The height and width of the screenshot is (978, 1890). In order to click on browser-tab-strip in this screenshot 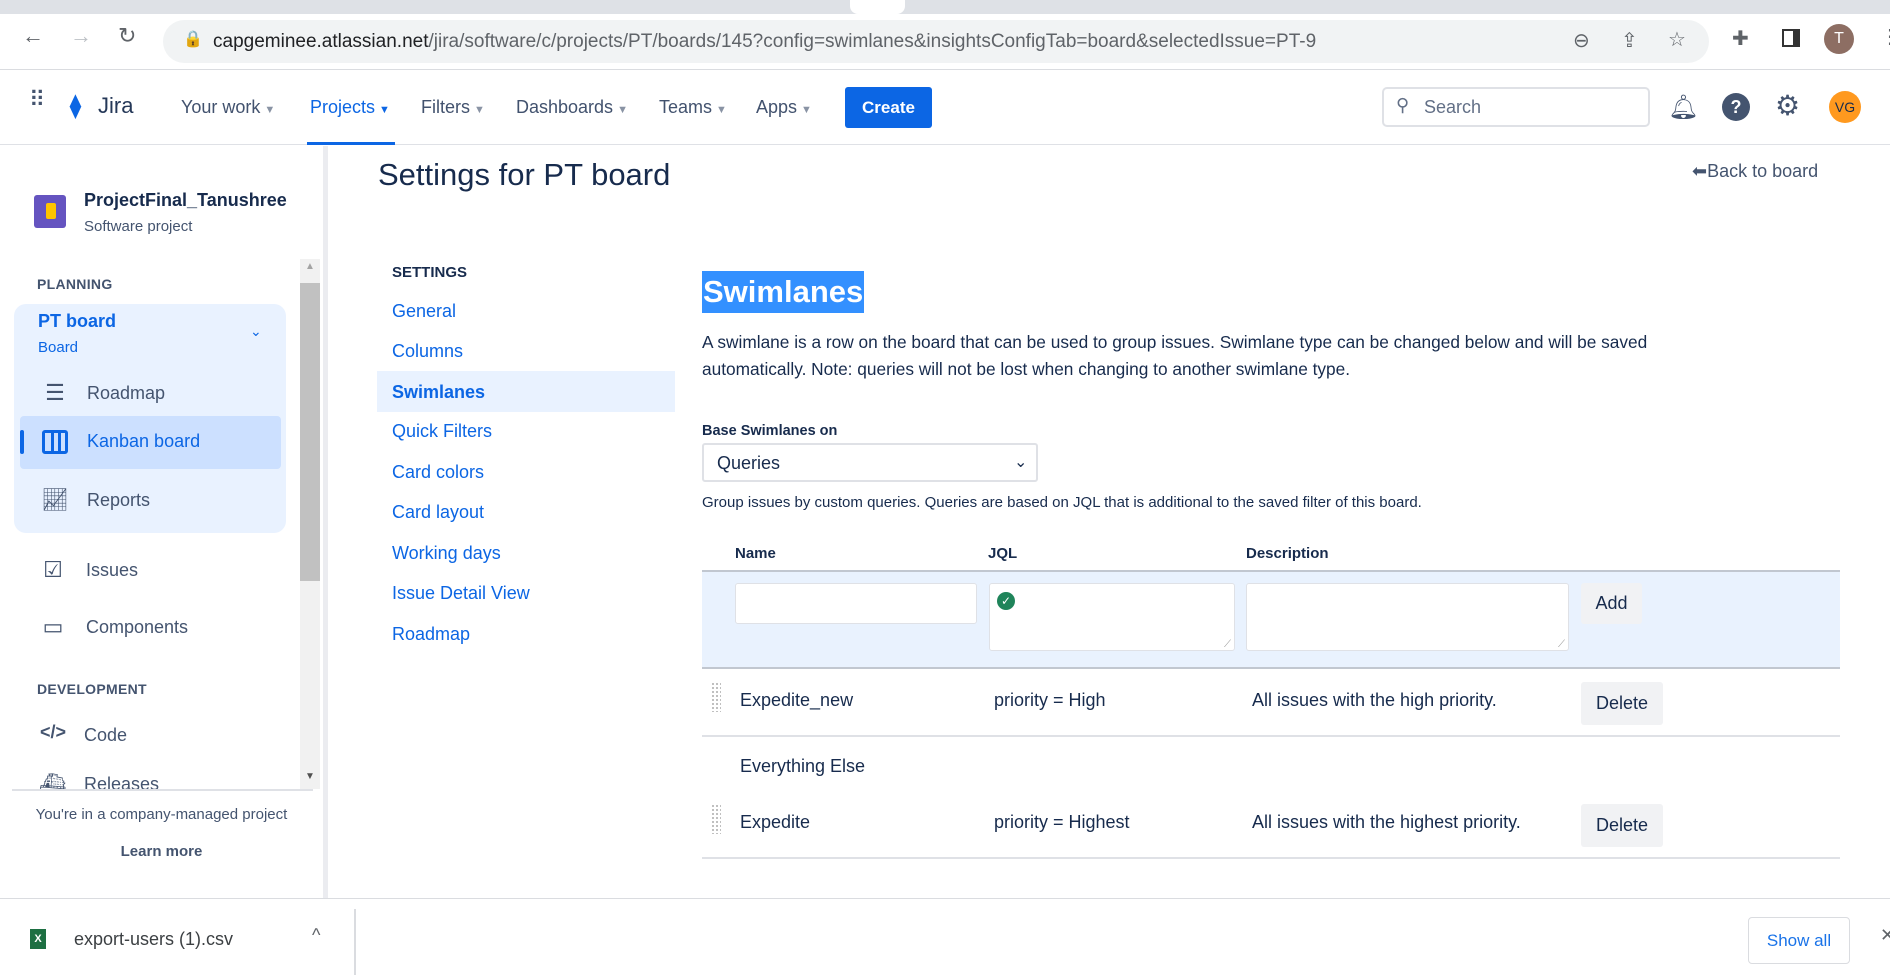, I will do `click(945, 7)`.